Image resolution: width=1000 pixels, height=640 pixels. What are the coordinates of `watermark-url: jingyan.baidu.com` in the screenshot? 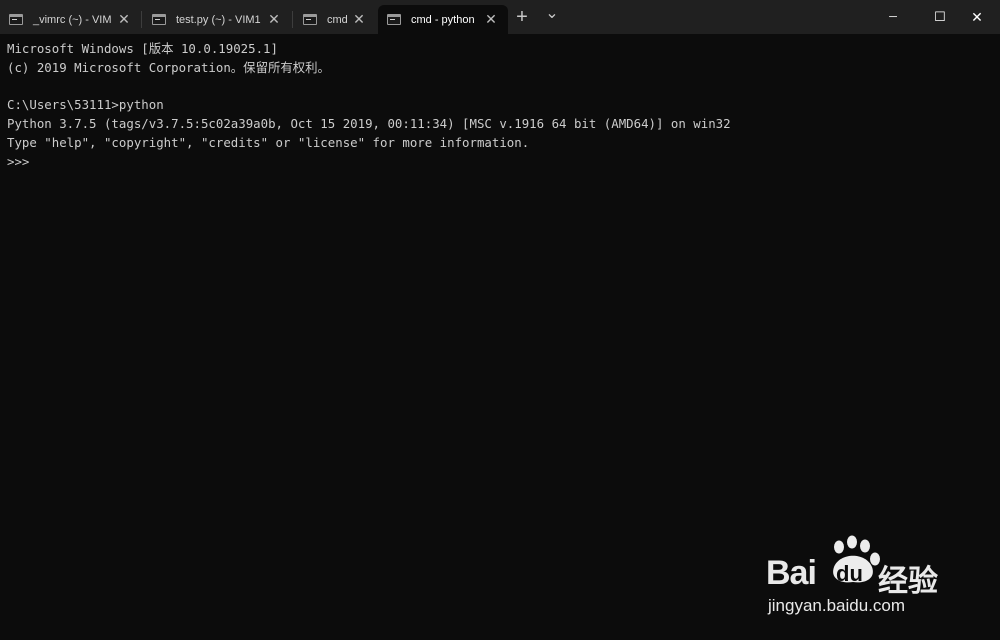 It's located at (837, 605).